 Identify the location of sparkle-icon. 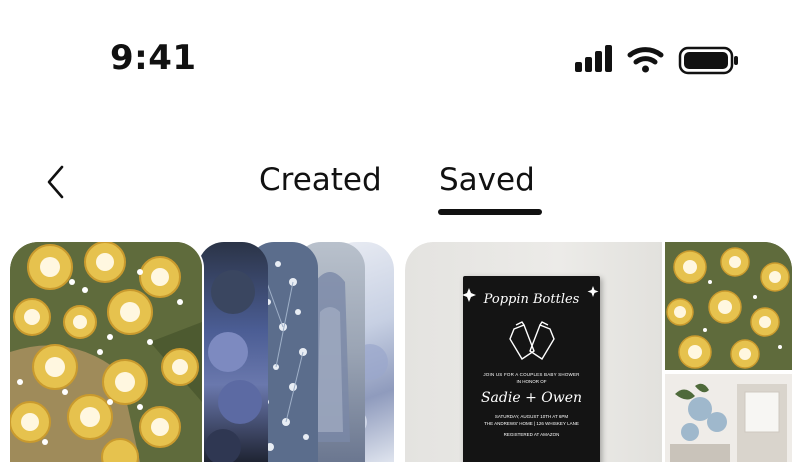
(530, 294).